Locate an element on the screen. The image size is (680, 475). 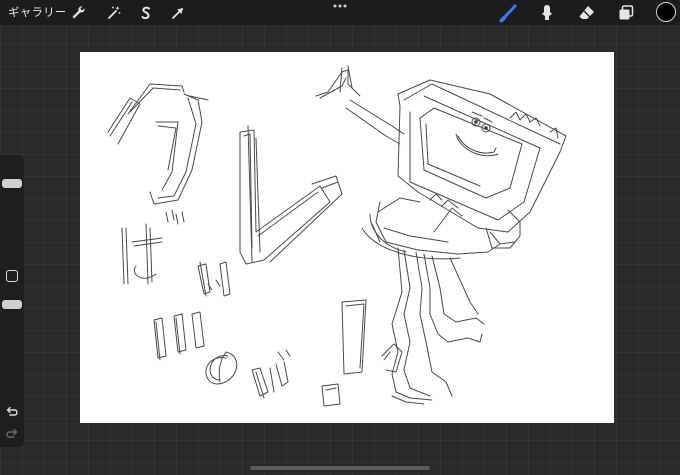
eraser-tool-button is located at coordinates (587, 13).